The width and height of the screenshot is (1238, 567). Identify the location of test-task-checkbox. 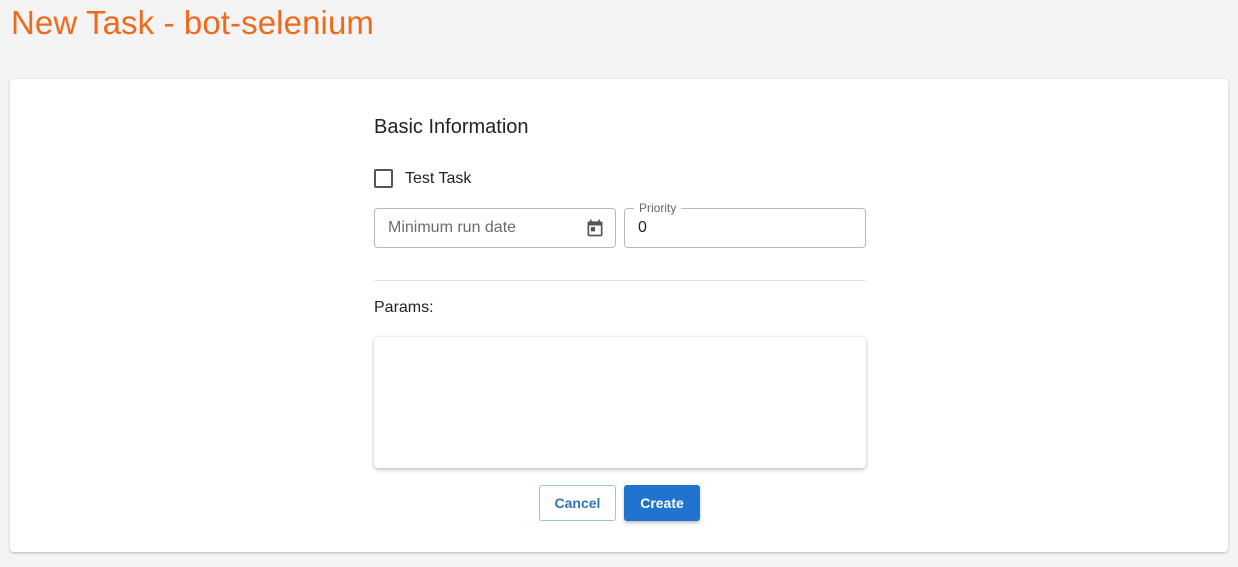
(383, 178).